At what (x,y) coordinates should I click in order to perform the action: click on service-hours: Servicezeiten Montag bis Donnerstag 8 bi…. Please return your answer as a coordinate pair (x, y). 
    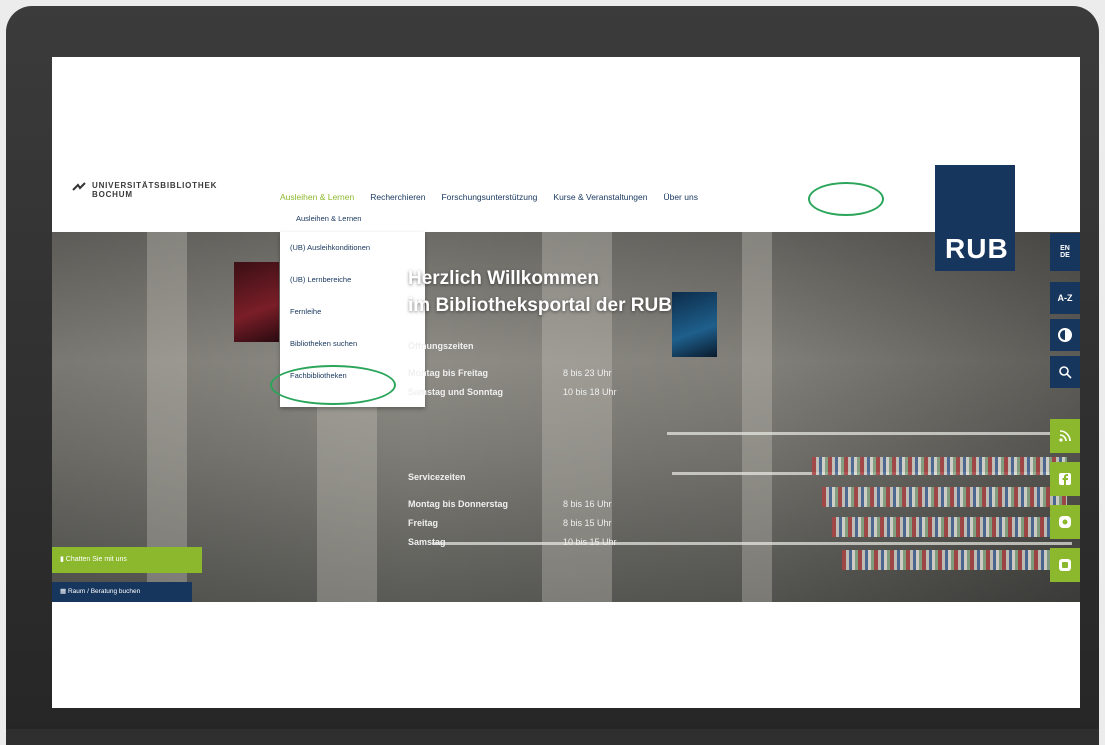
    Looking at the image, I should click on (512, 510).